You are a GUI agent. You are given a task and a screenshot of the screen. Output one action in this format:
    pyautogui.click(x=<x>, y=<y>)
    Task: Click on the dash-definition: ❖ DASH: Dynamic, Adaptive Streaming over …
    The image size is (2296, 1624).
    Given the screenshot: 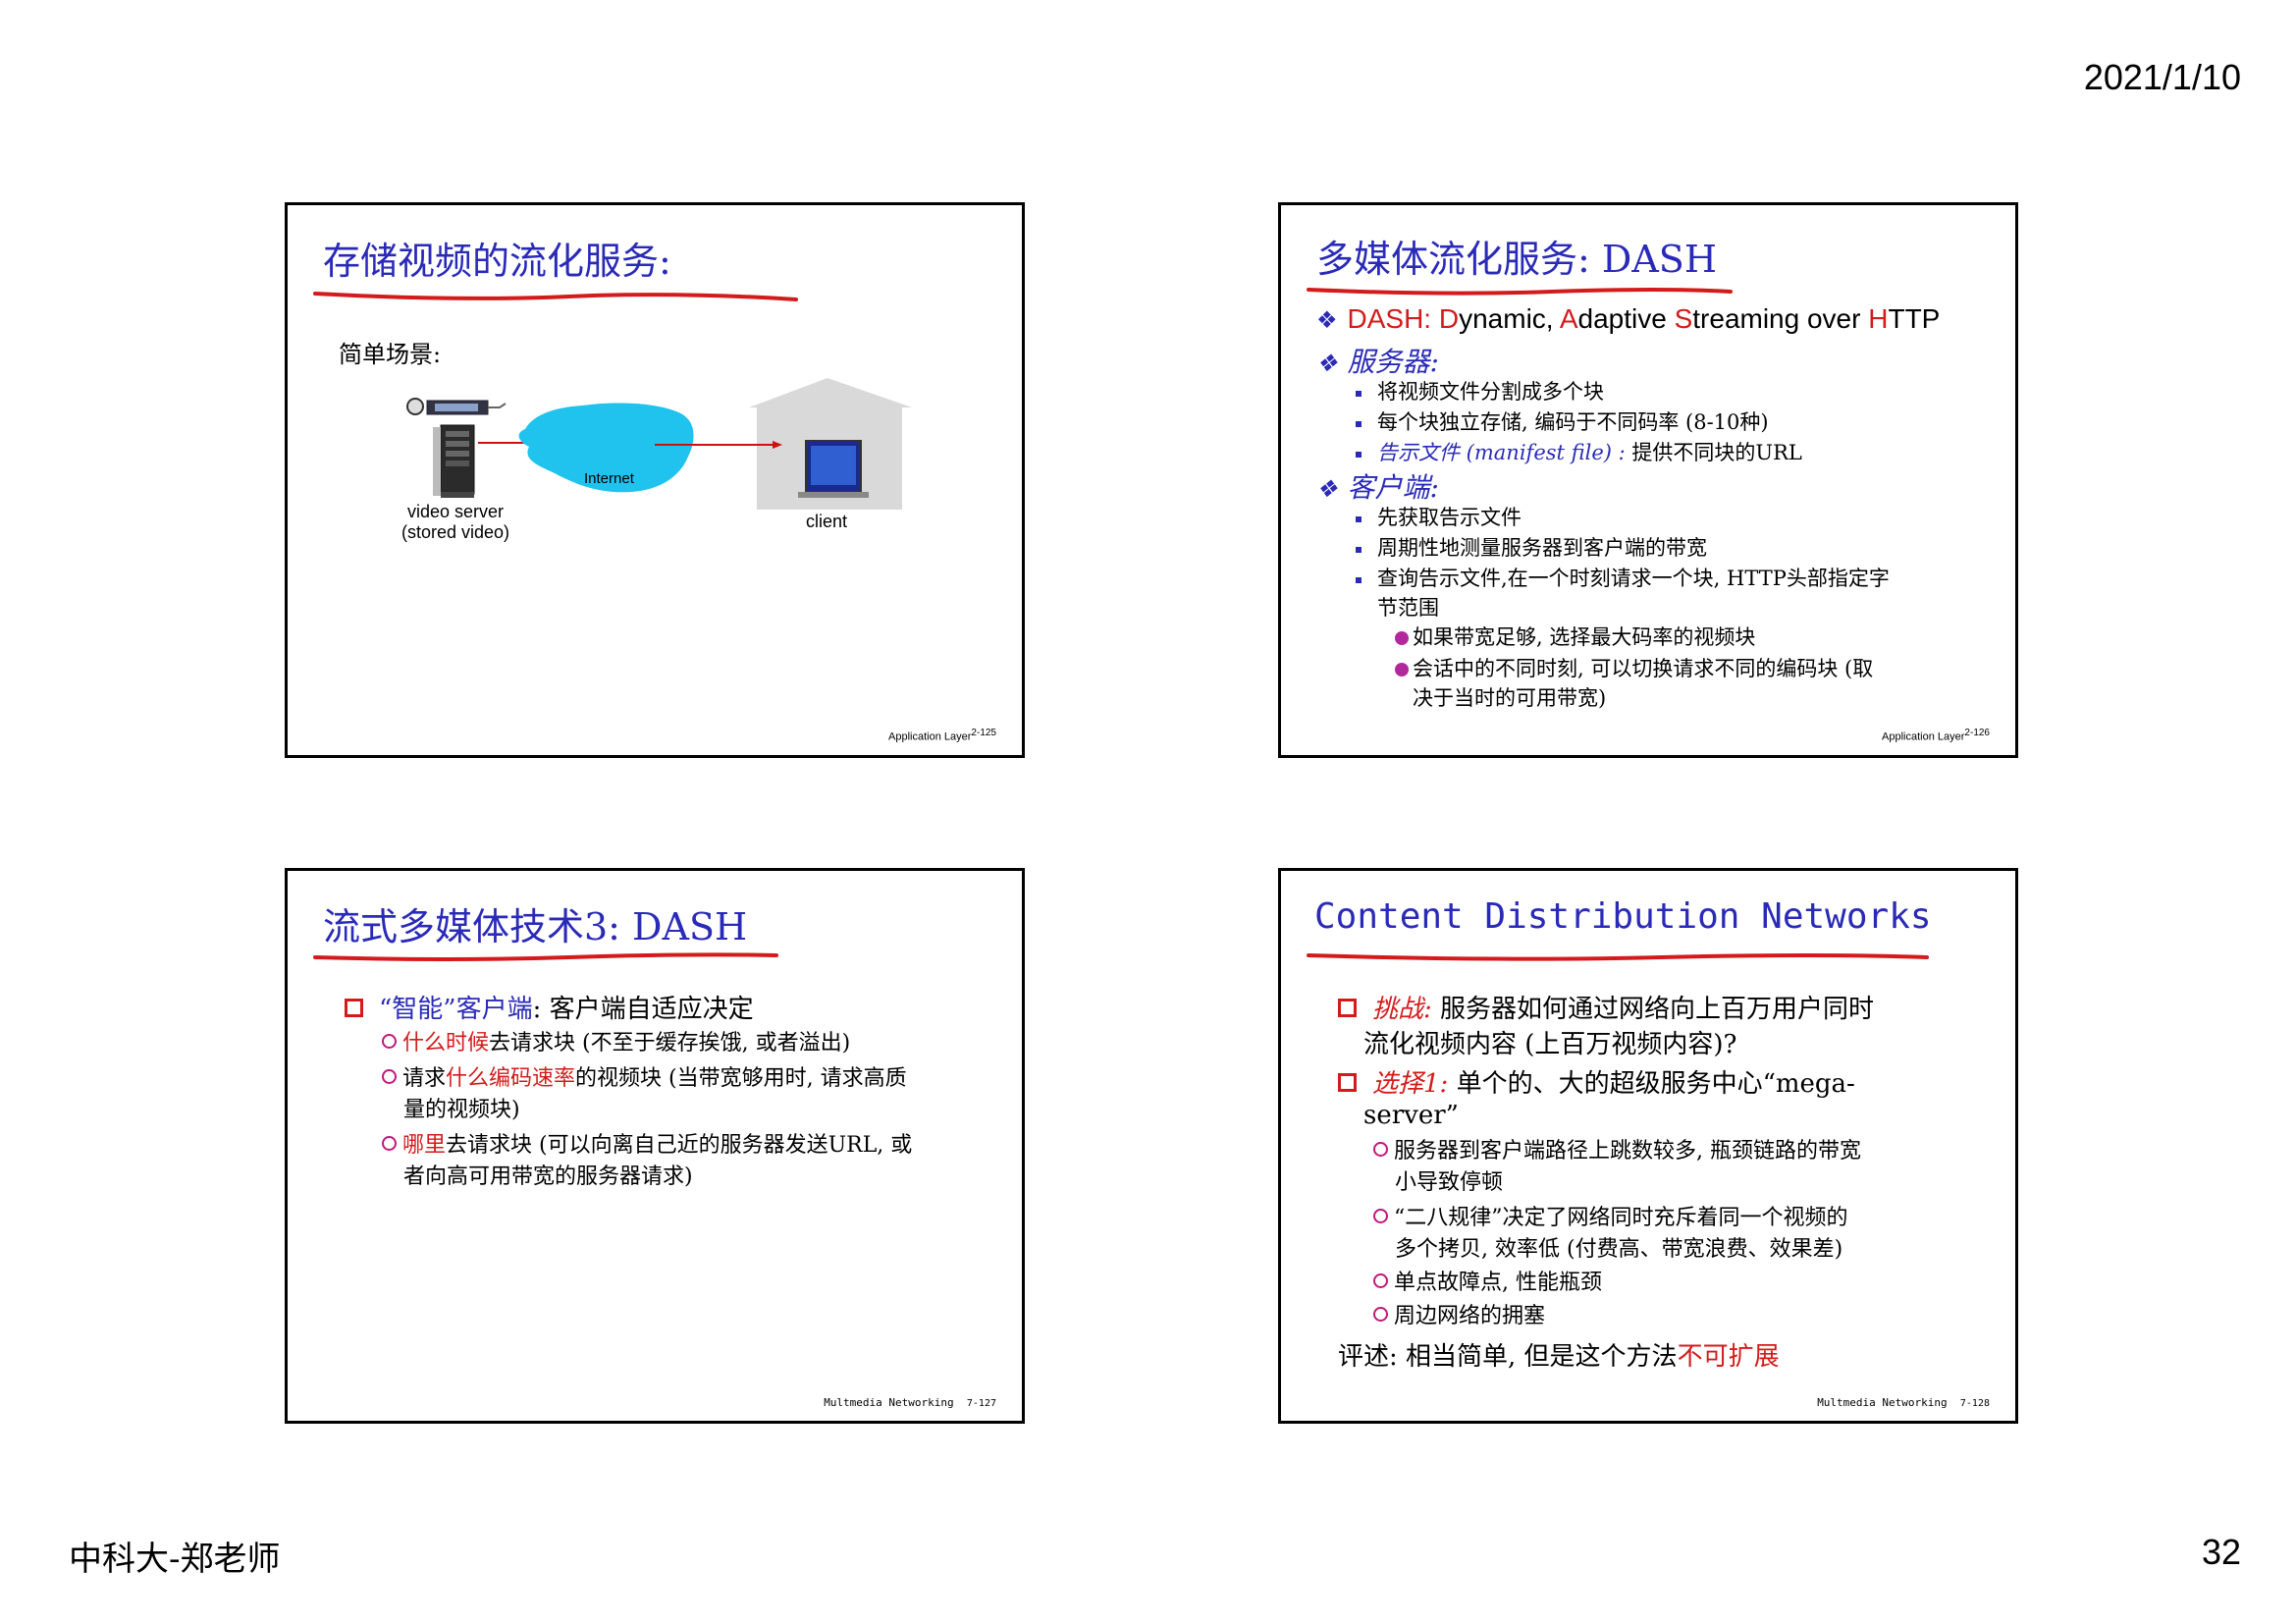 What is the action you would take?
    pyautogui.click(x=1628, y=319)
    